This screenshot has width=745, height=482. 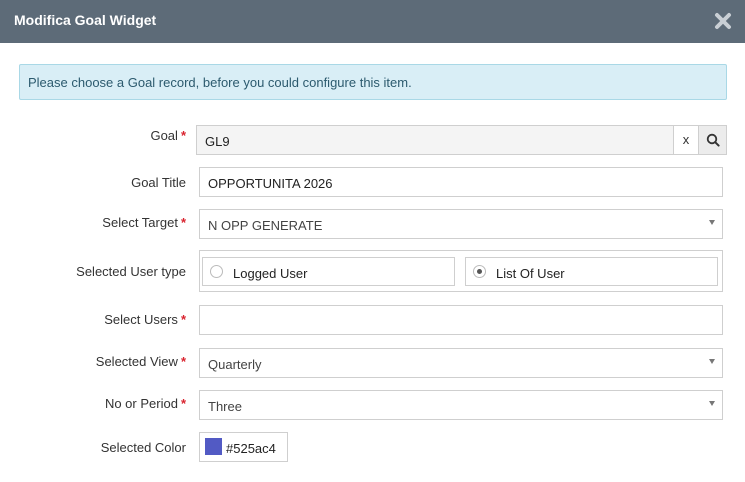 I want to click on select-users-input, so click(x=461, y=320).